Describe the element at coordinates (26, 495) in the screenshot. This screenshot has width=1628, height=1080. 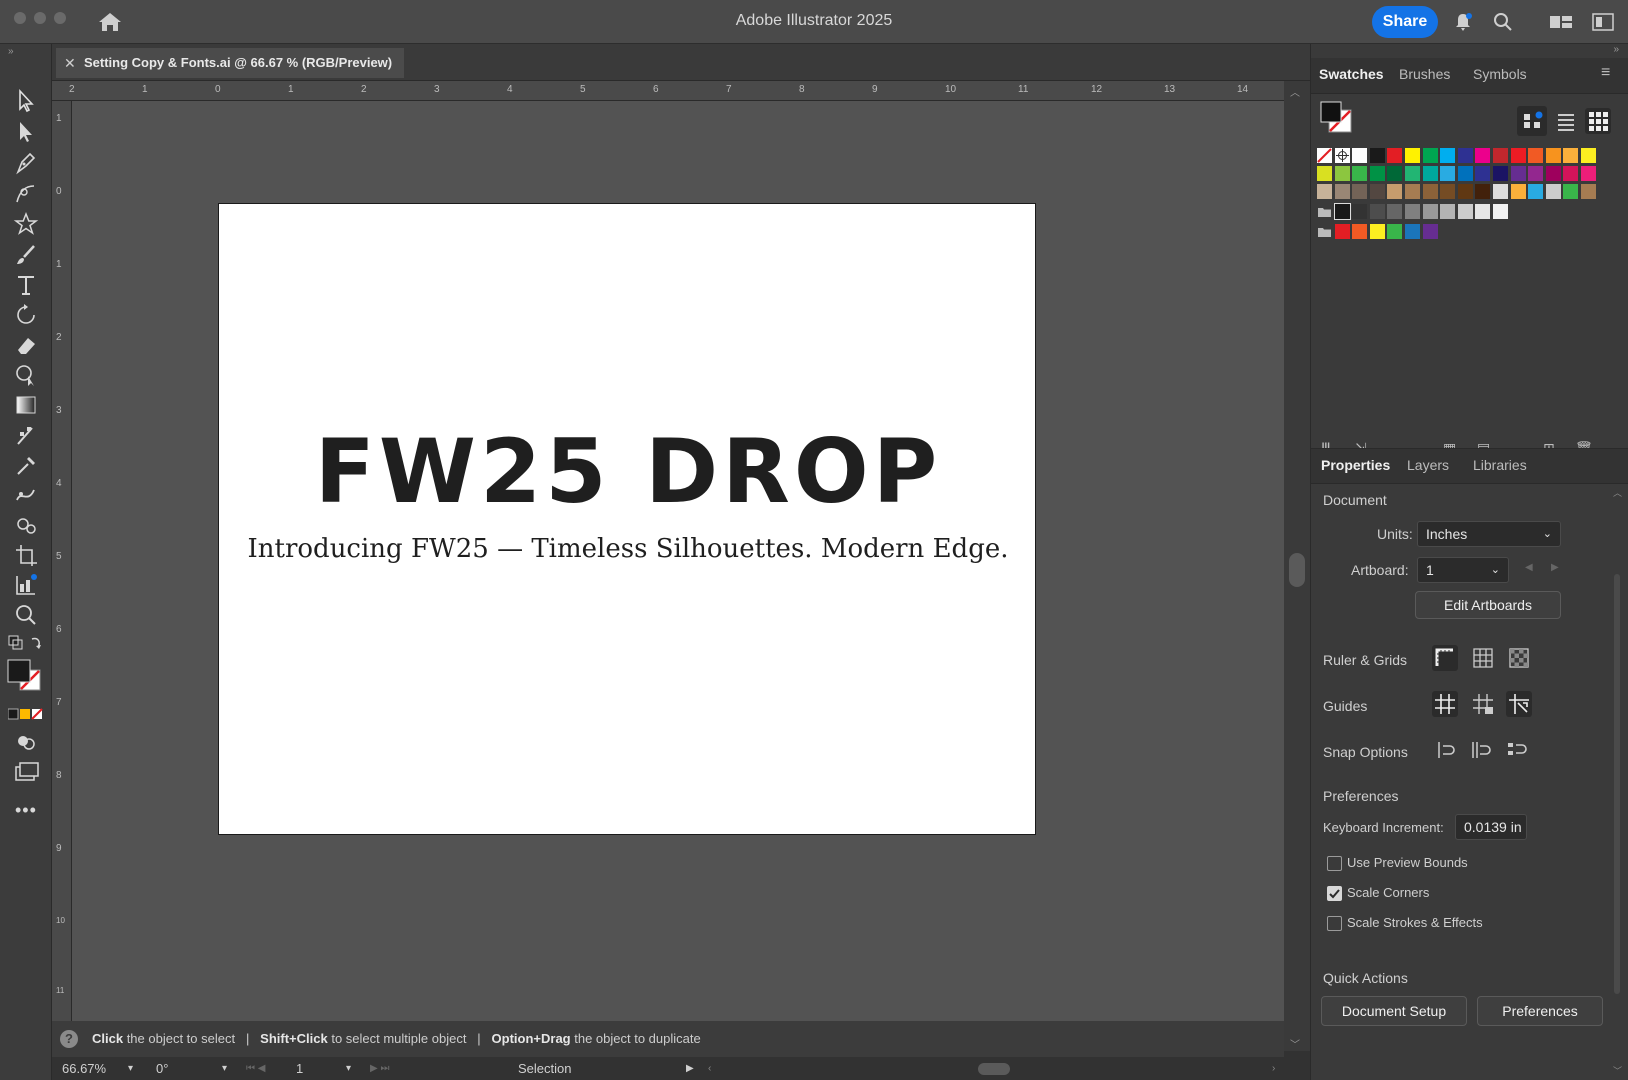
I see `puppet-warp-tool-icon` at that location.